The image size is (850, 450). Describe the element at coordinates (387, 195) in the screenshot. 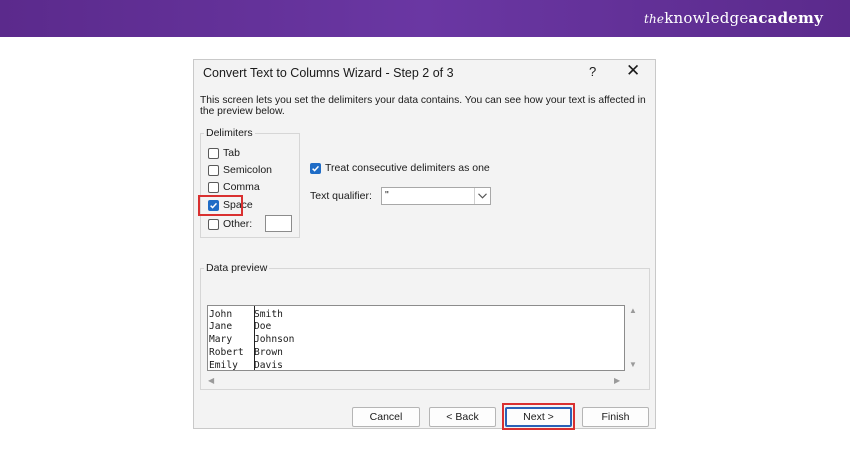

I see `text-qualifier-value: "` at that location.